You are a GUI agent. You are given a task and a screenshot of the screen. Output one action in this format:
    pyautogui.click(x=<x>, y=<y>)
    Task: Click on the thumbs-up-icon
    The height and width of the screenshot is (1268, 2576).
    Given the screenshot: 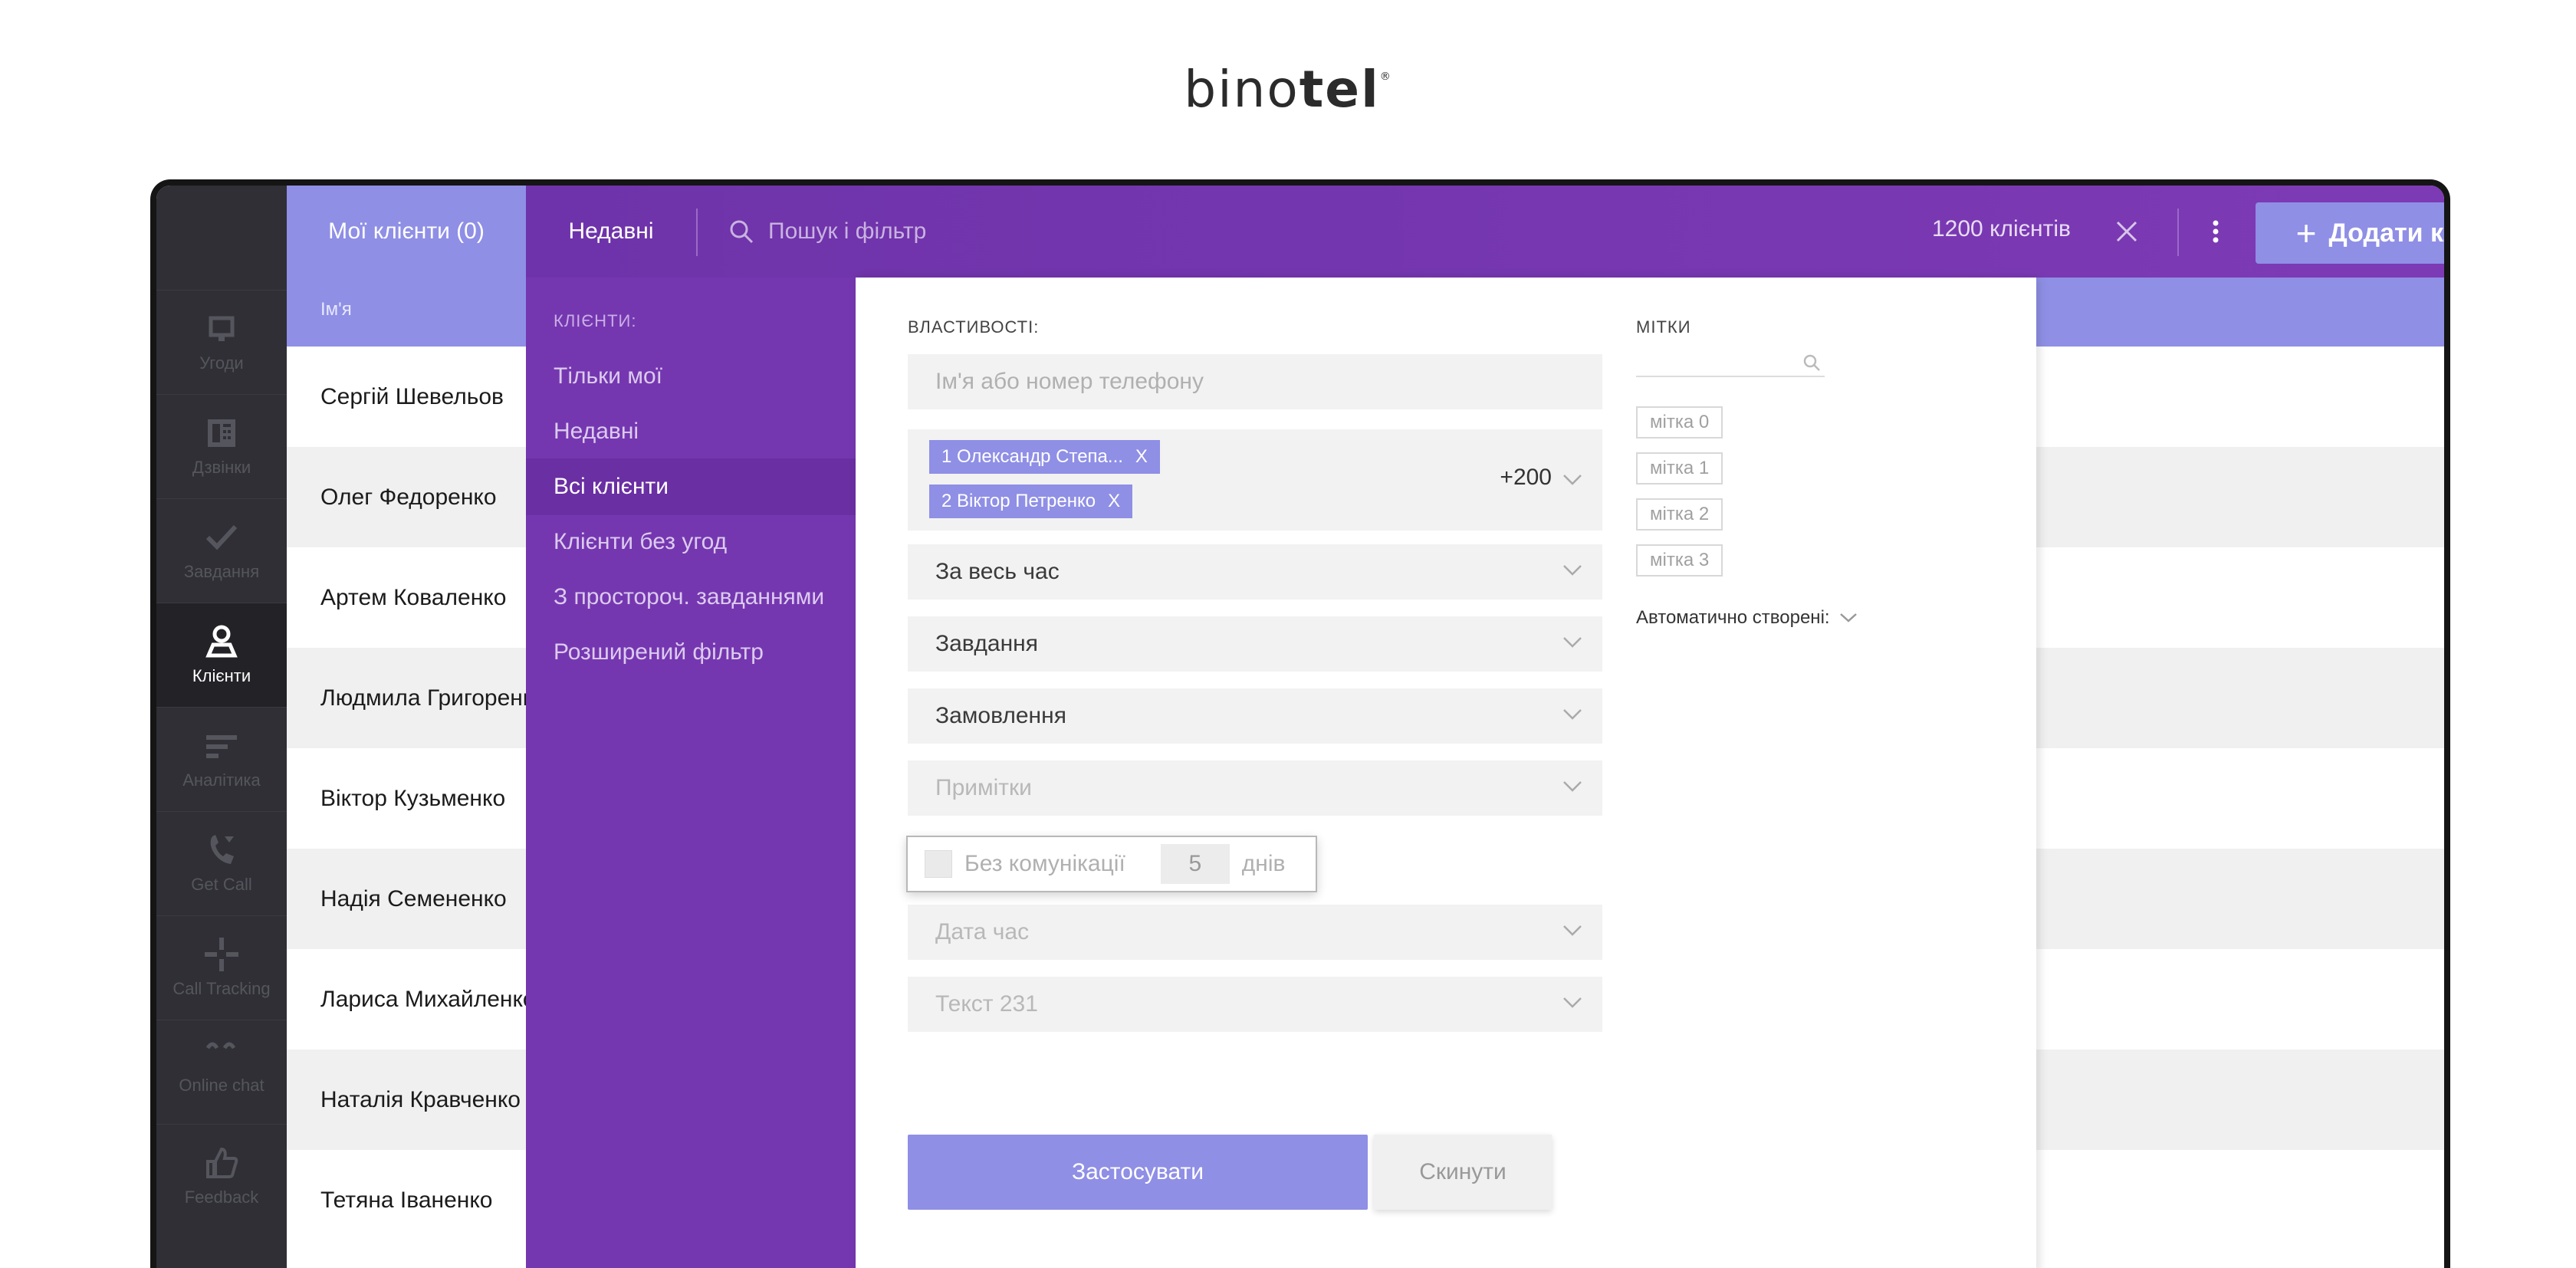 What is the action you would take?
    pyautogui.click(x=222, y=1162)
    